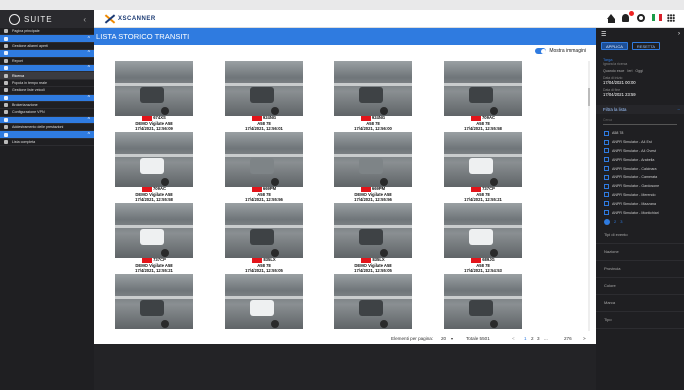 This screenshot has height=390, width=684. Describe the element at coordinates (641, 18) in the screenshot. I see `user-account-icon` at that location.